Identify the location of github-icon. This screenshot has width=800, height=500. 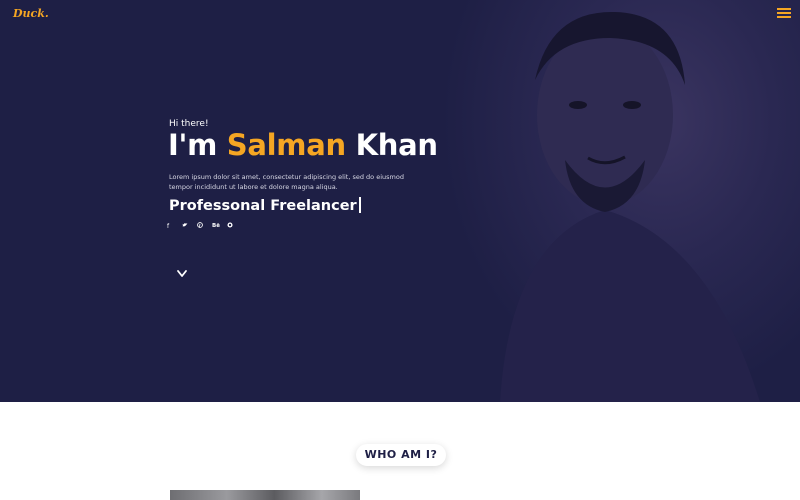
(234, 226).